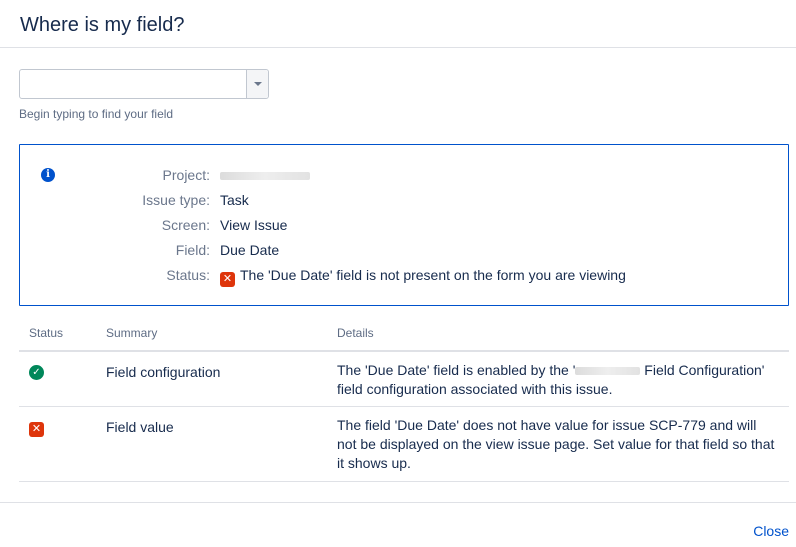 This screenshot has height=547, width=796. What do you see at coordinates (188, 275) in the screenshot?
I see `info-label: Status:` at bounding box center [188, 275].